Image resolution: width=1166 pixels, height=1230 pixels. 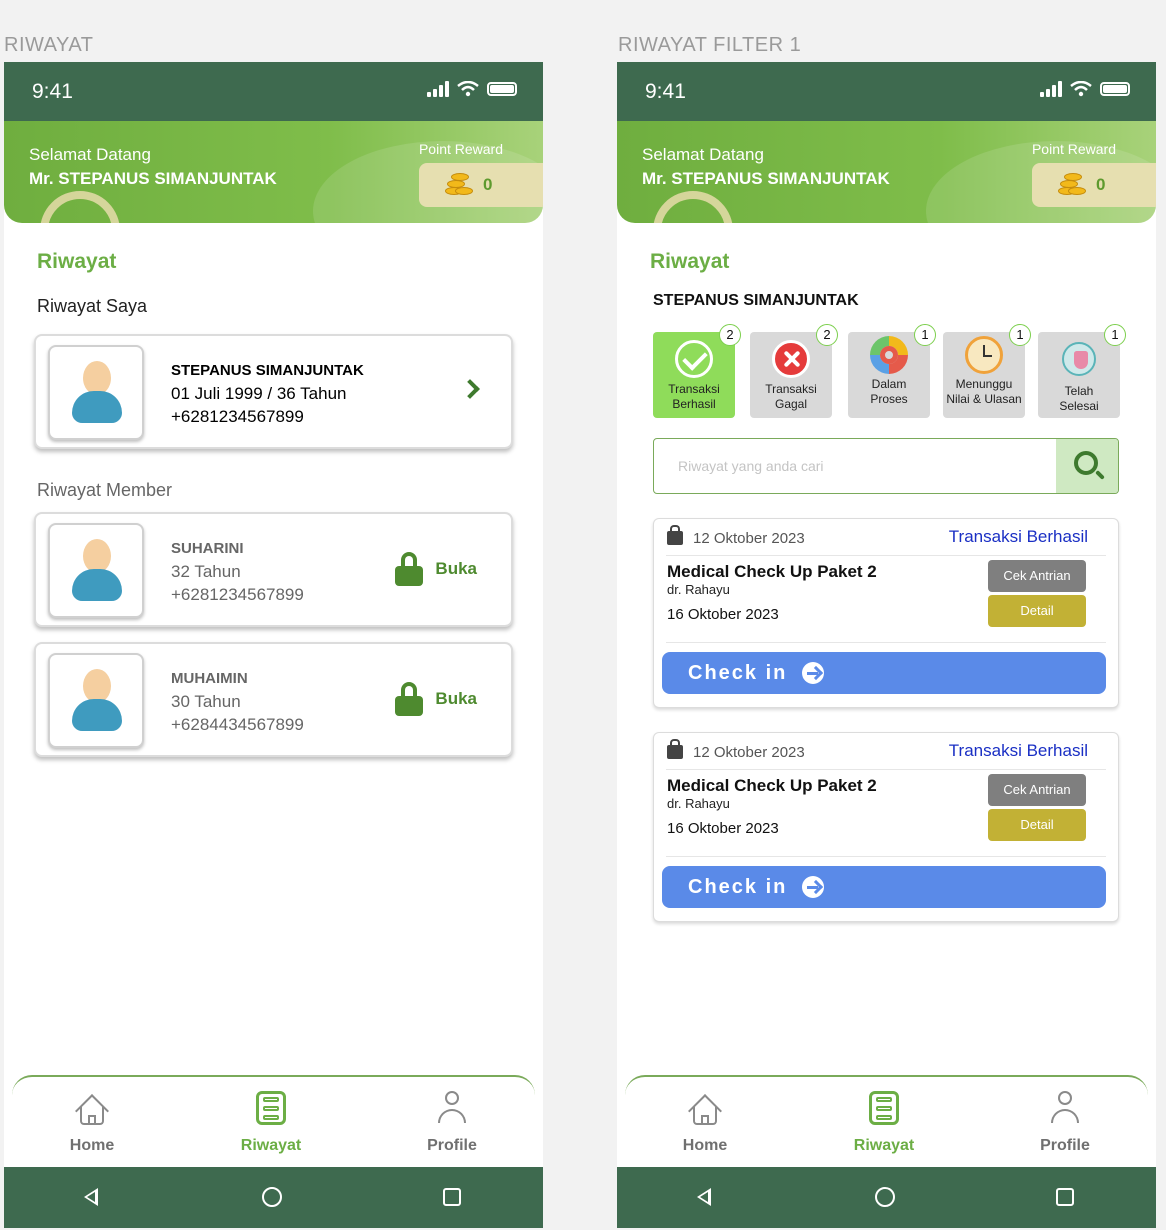 What do you see at coordinates (1065, 1110) in the screenshot?
I see `person-icon` at bounding box center [1065, 1110].